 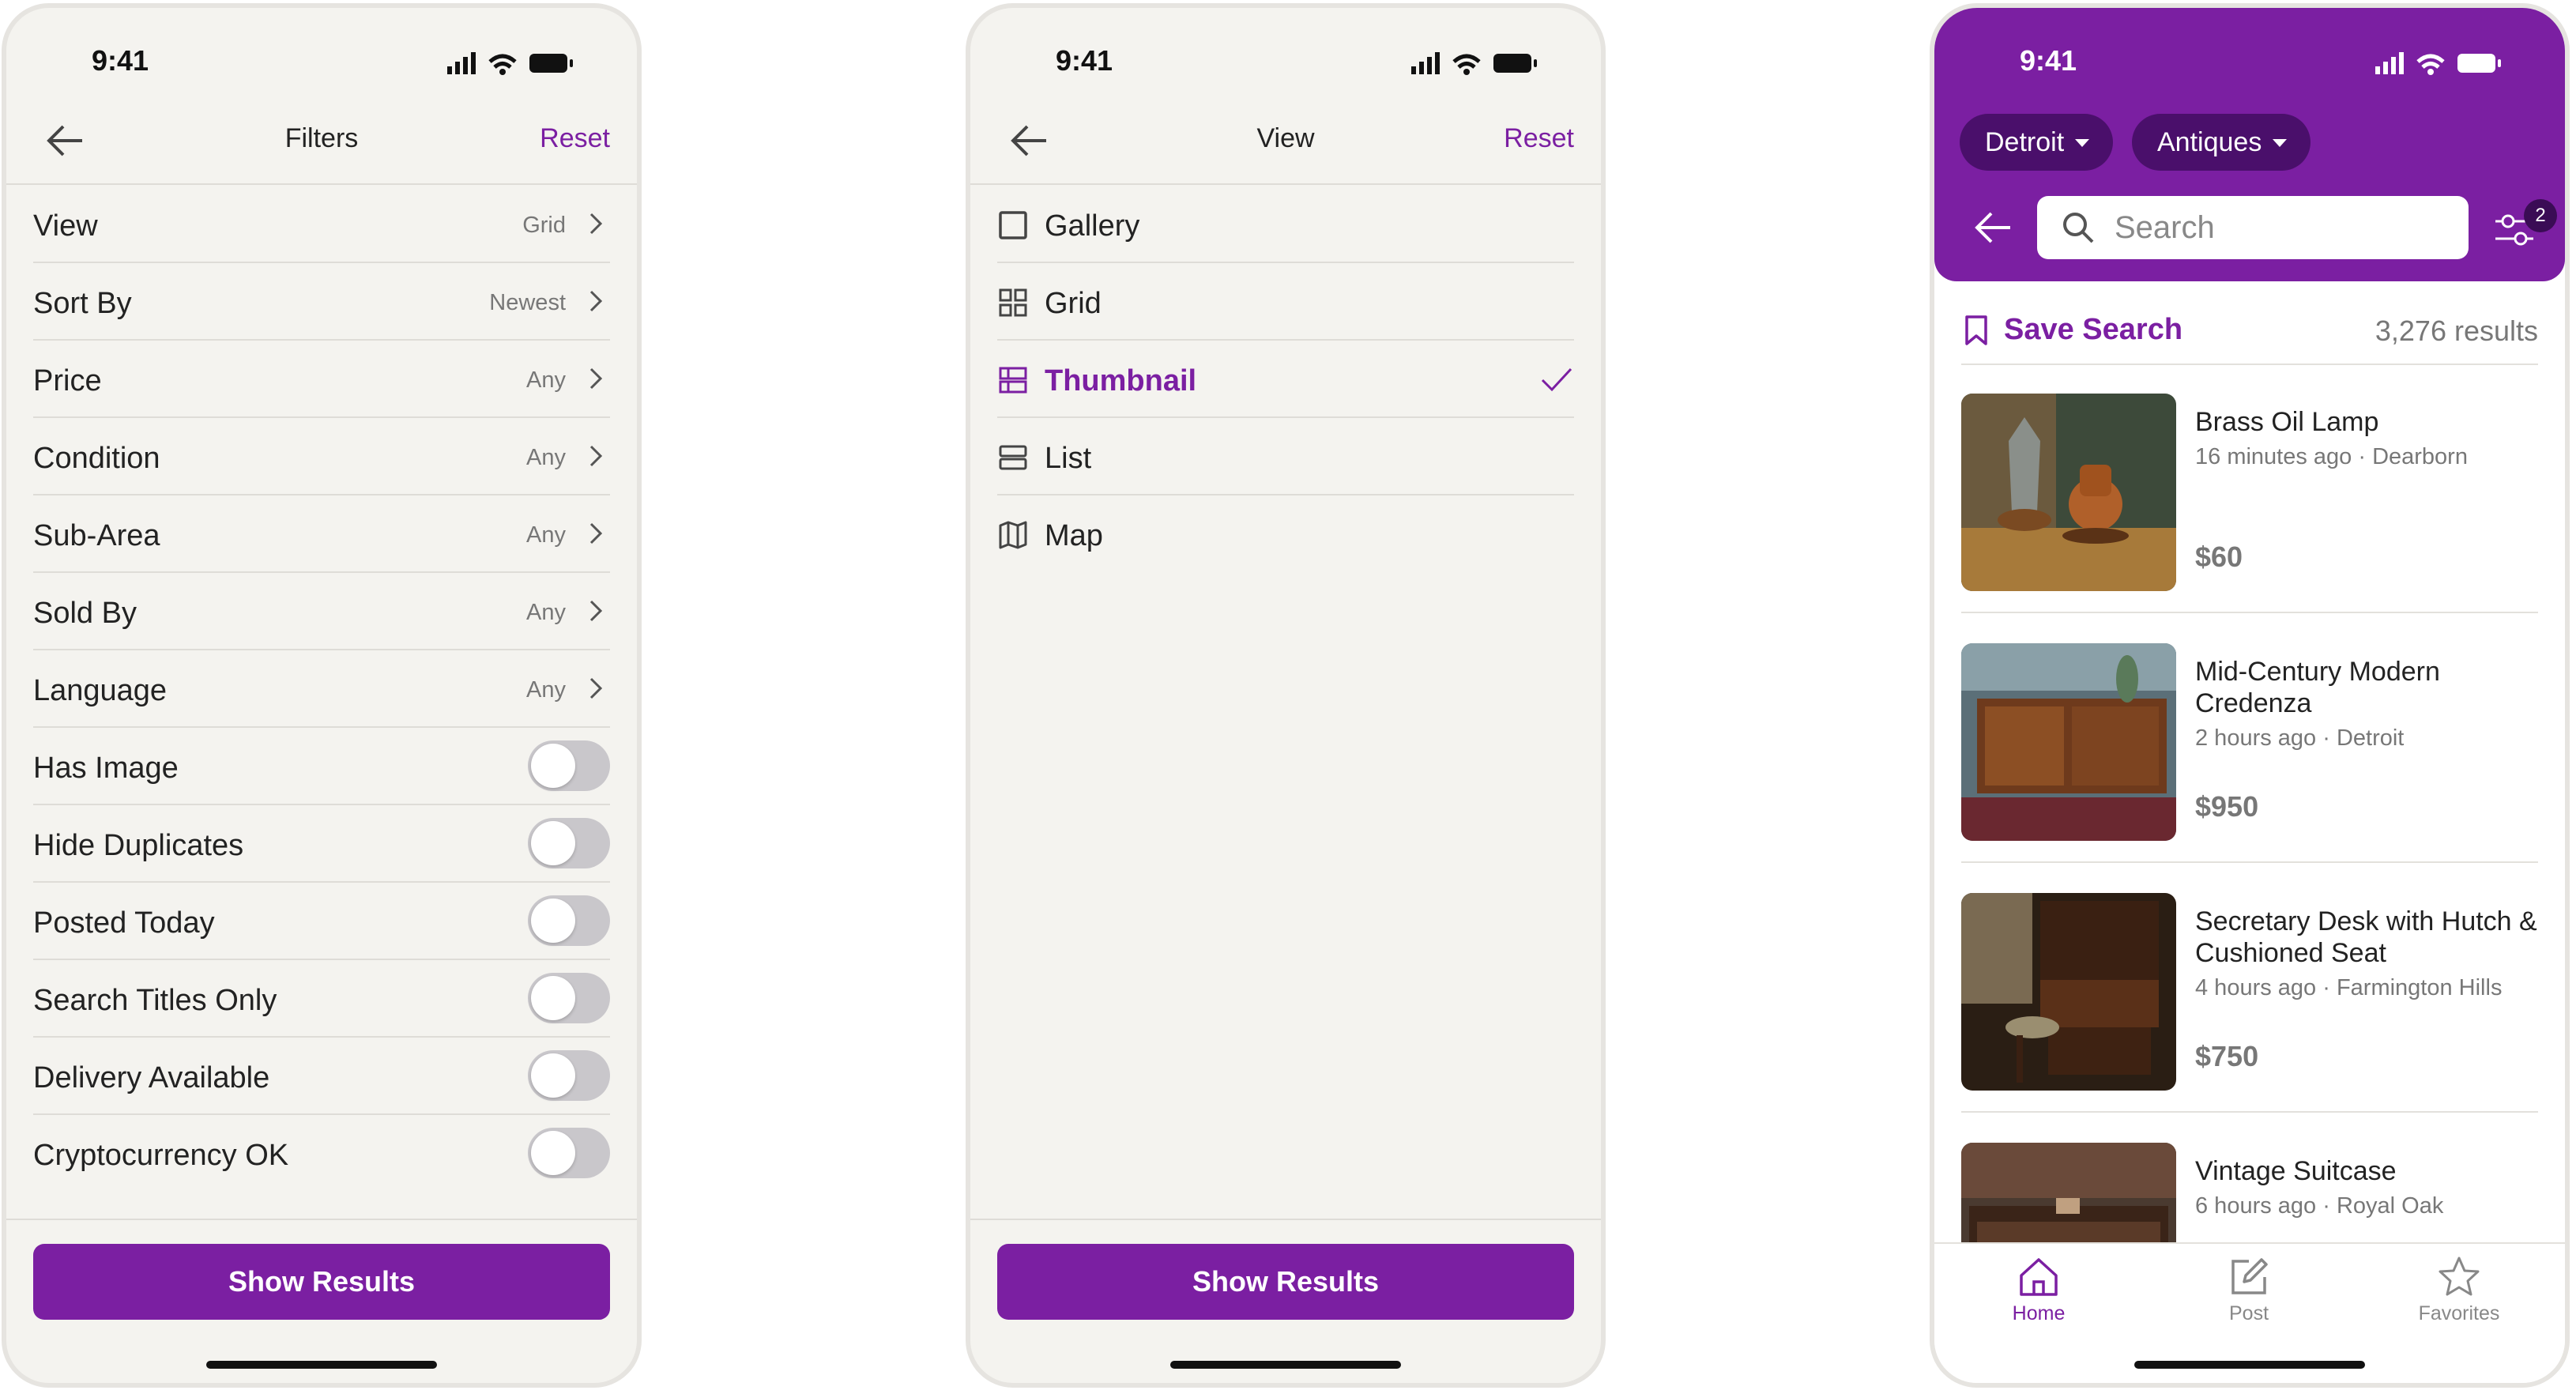 What do you see at coordinates (2219, 557) in the screenshot?
I see `listing-price: $60` at bounding box center [2219, 557].